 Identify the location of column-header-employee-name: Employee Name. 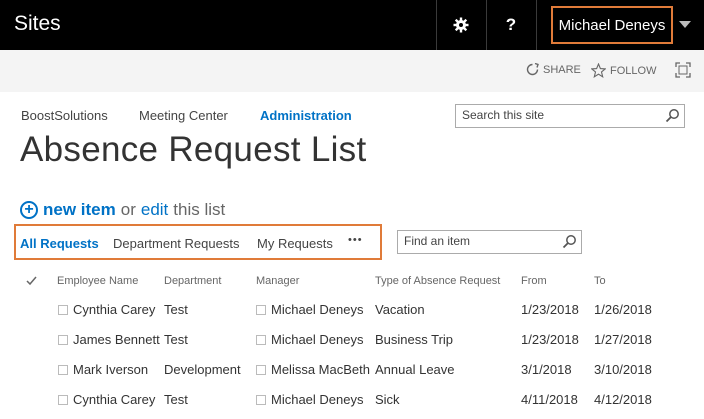
(97, 281).